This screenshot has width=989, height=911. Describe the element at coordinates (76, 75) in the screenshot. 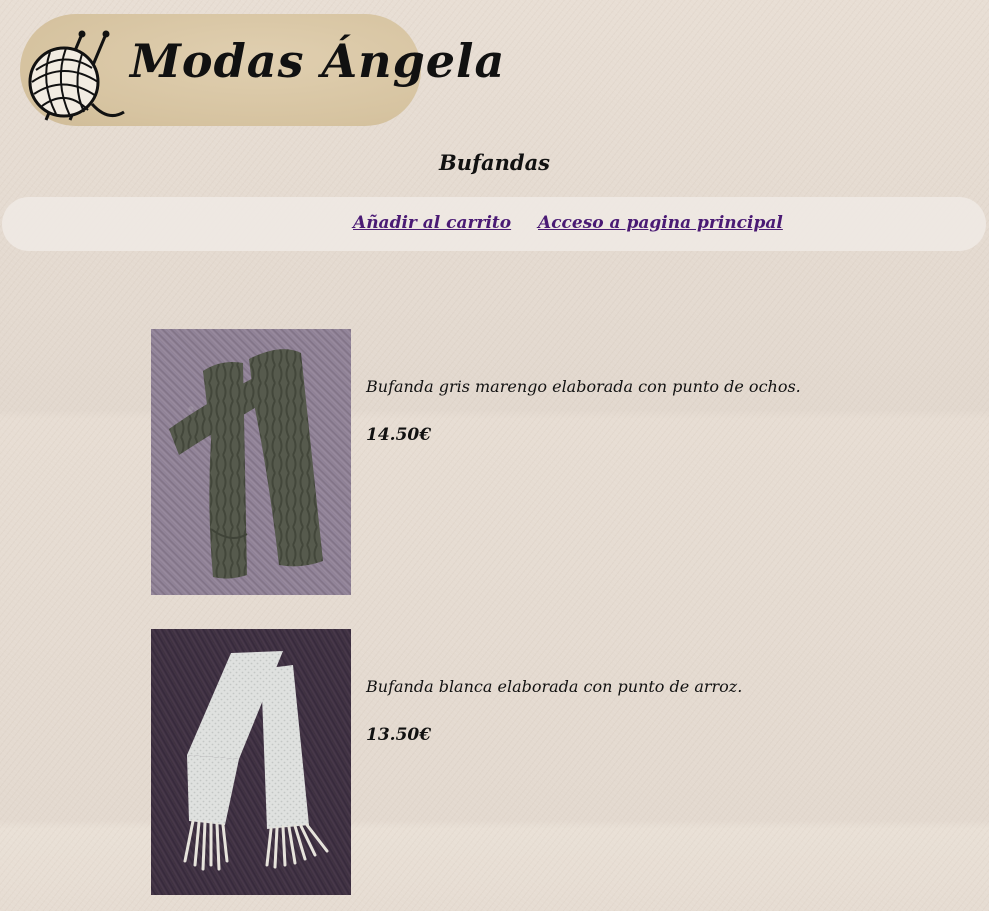

I see `yarn-ball-icon` at that location.